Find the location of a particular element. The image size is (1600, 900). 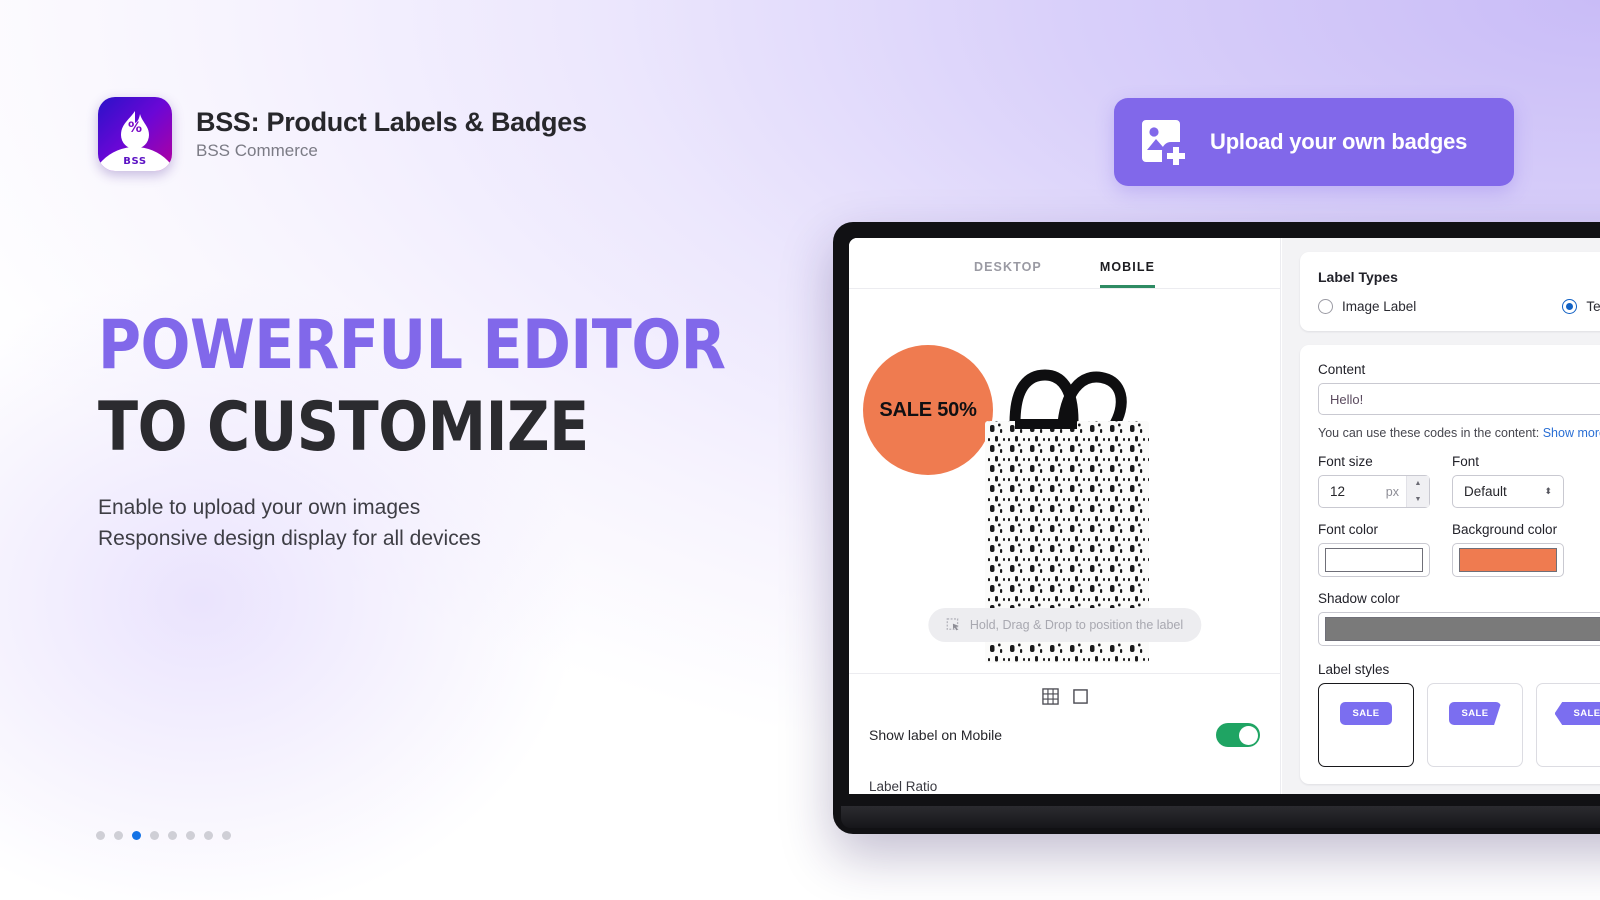

font-label: Font is located at coordinates (1466, 461).